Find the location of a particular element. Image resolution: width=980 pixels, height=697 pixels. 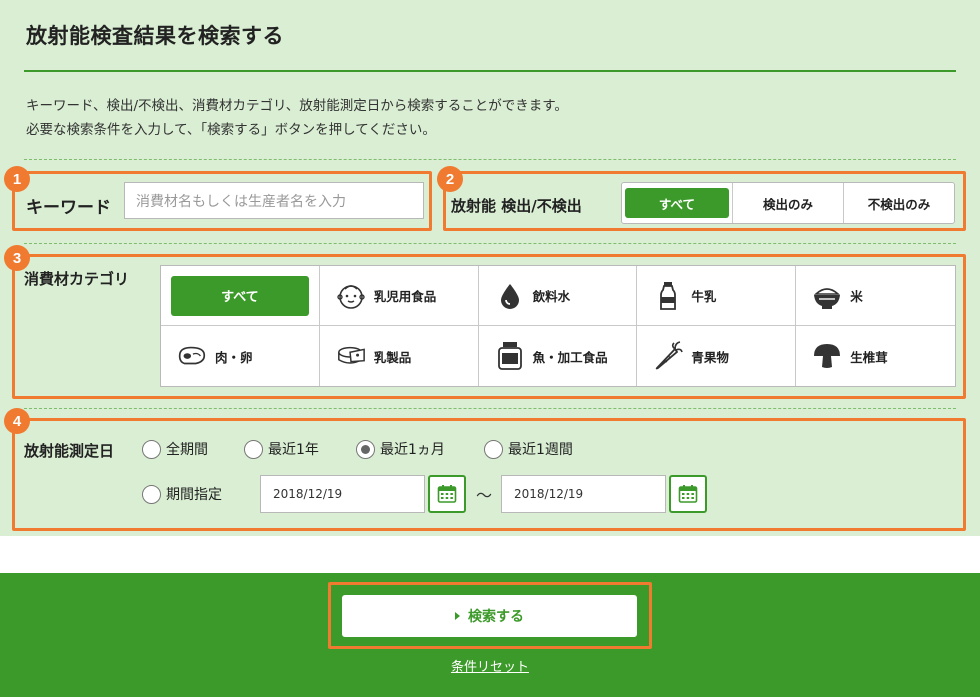

page-title: 放射能検査結果を検索する is located at coordinates (155, 36).